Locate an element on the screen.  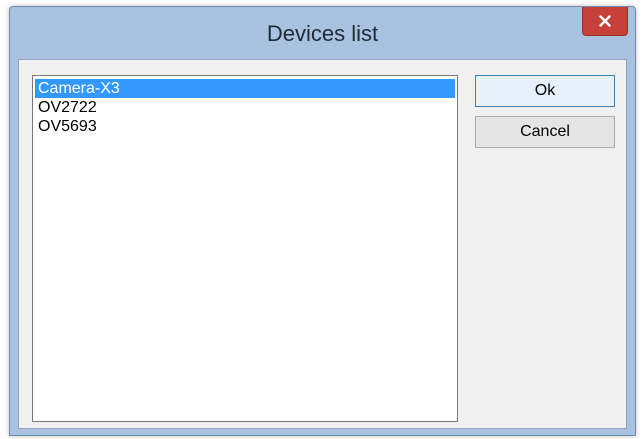
cancel-button: Cancel is located at coordinates (545, 132).